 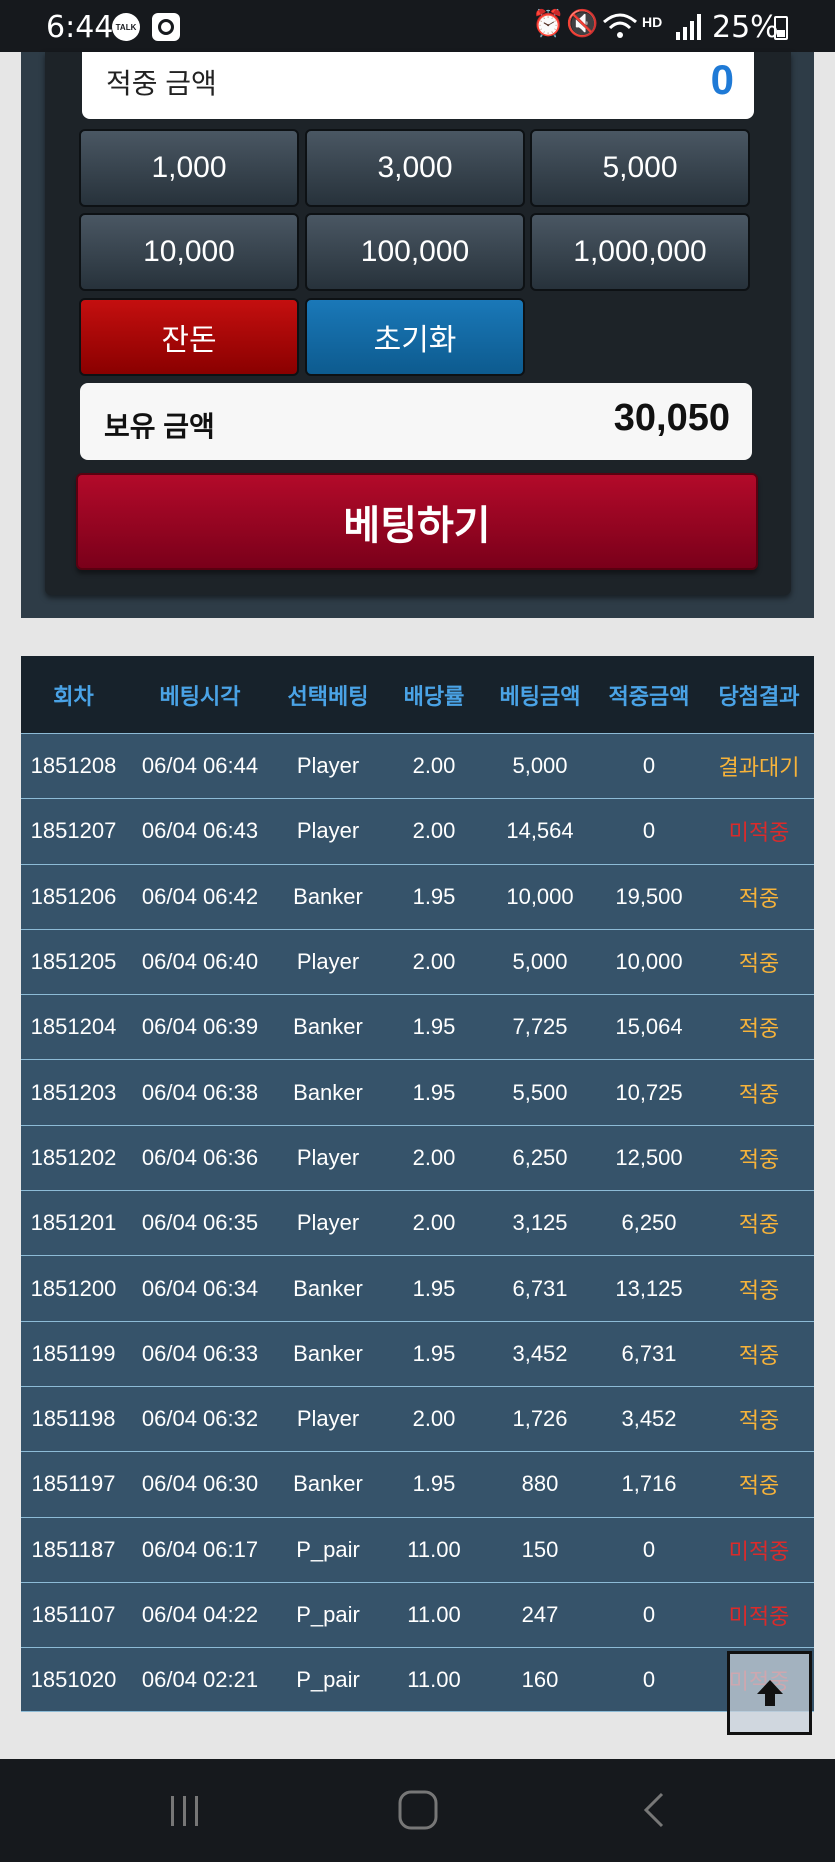 What do you see at coordinates (540, 1419) in the screenshot?
I see `cell-bet-amount: 1,726` at bounding box center [540, 1419].